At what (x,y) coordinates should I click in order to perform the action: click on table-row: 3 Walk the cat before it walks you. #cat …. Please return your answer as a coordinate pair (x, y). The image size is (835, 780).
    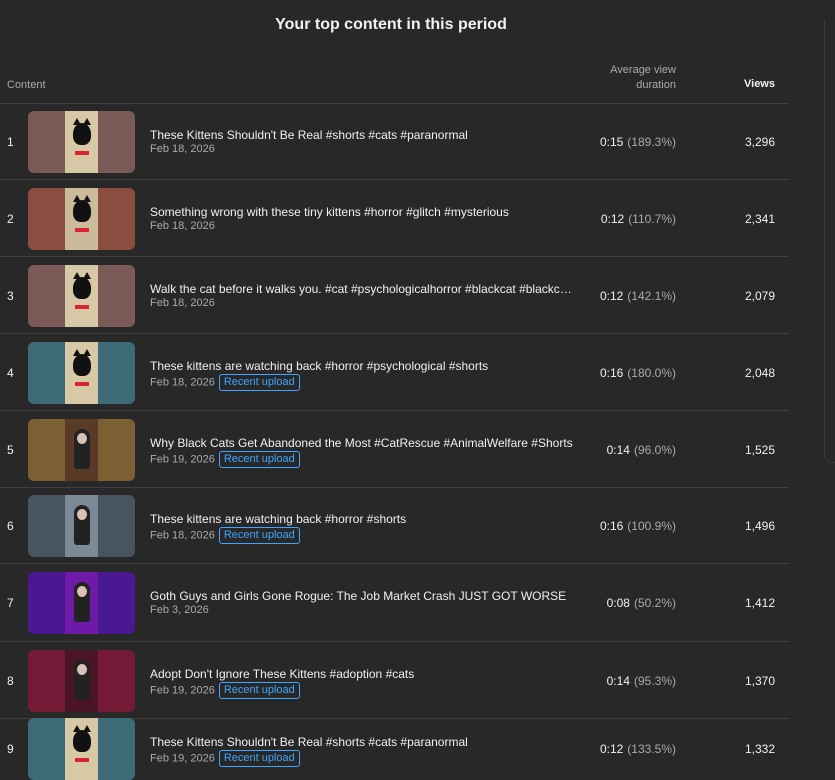
    Looking at the image, I should click on (394, 295).